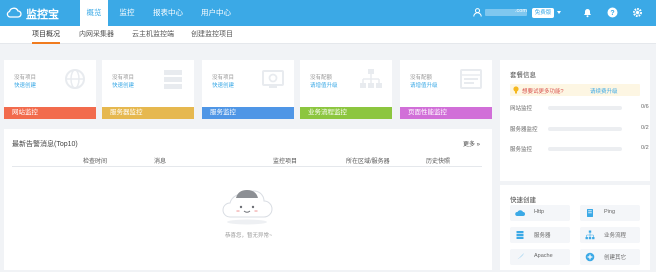  I want to click on tab-create-project: 创建监控项目, so click(212, 35).